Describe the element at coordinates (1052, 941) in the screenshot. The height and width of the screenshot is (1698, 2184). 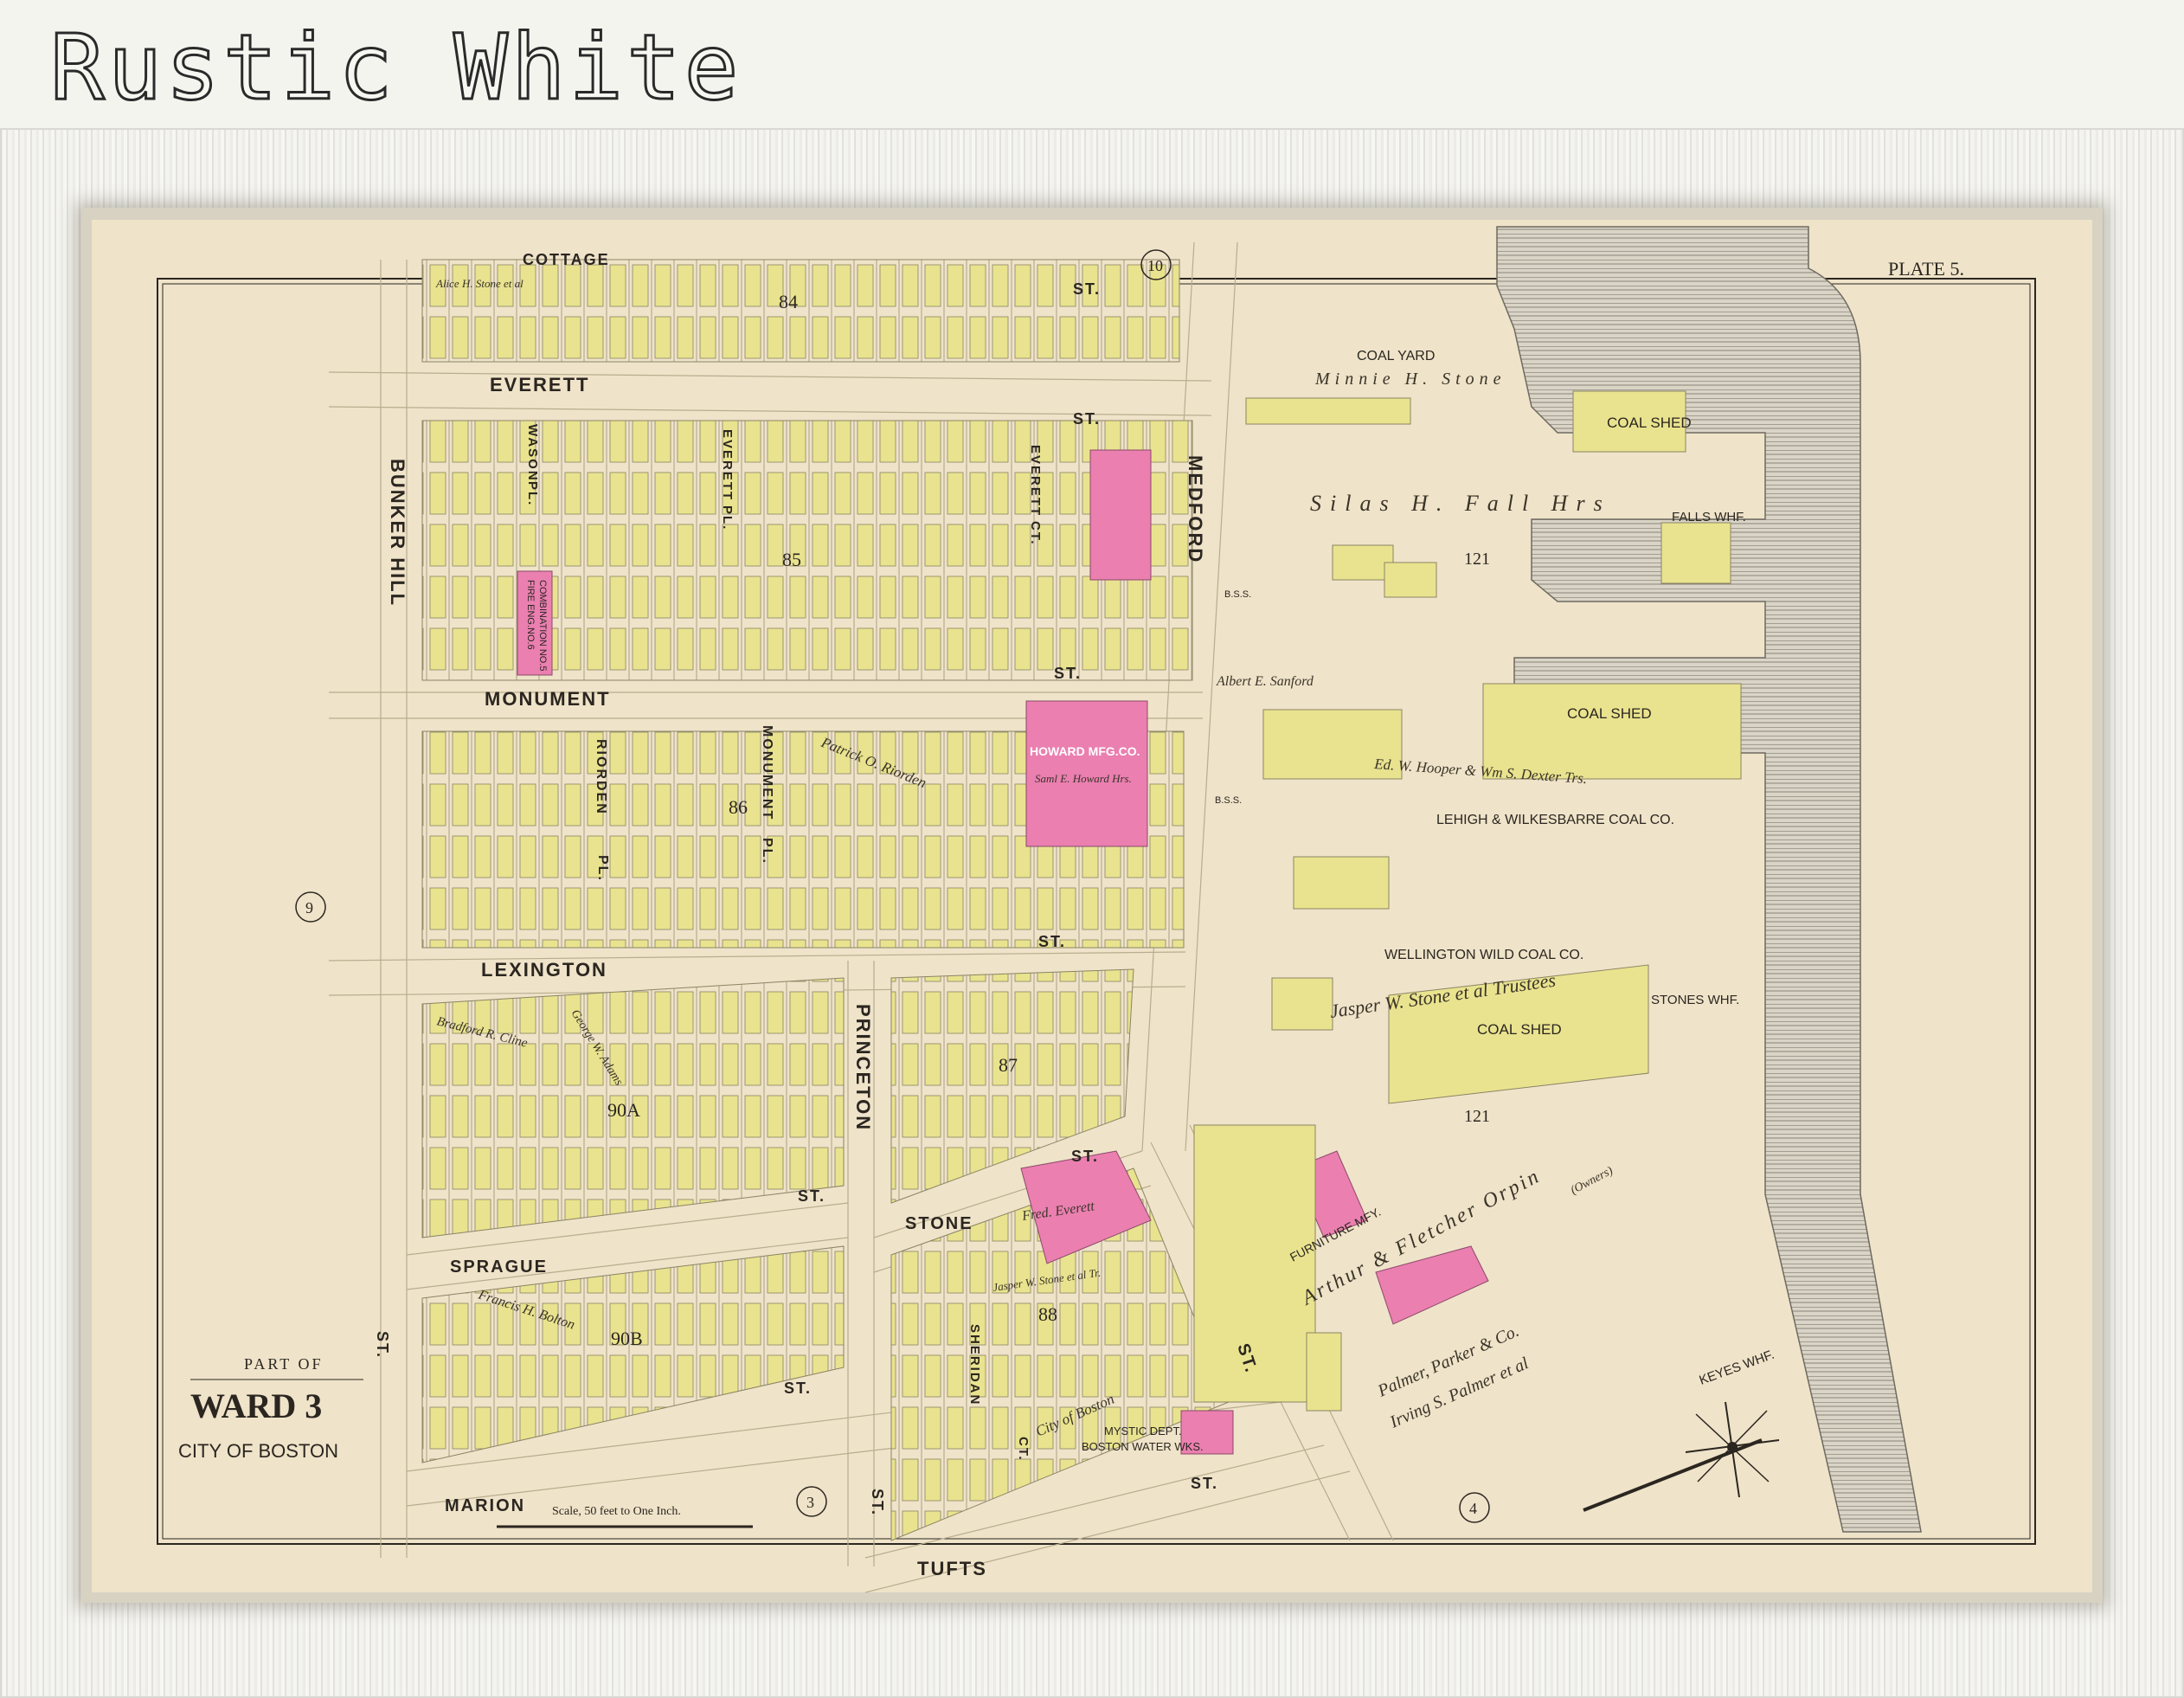
I see `st-lexington-end: ST.` at that location.